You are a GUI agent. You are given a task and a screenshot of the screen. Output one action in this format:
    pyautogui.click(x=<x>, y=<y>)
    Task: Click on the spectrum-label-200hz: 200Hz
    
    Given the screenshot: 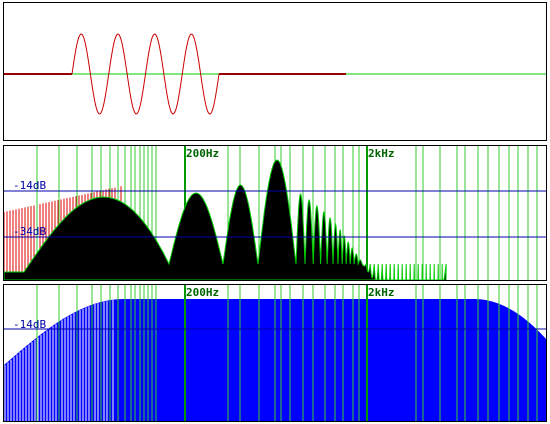 What is the action you would take?
    pyautogui.click(x=203, y=153)
    